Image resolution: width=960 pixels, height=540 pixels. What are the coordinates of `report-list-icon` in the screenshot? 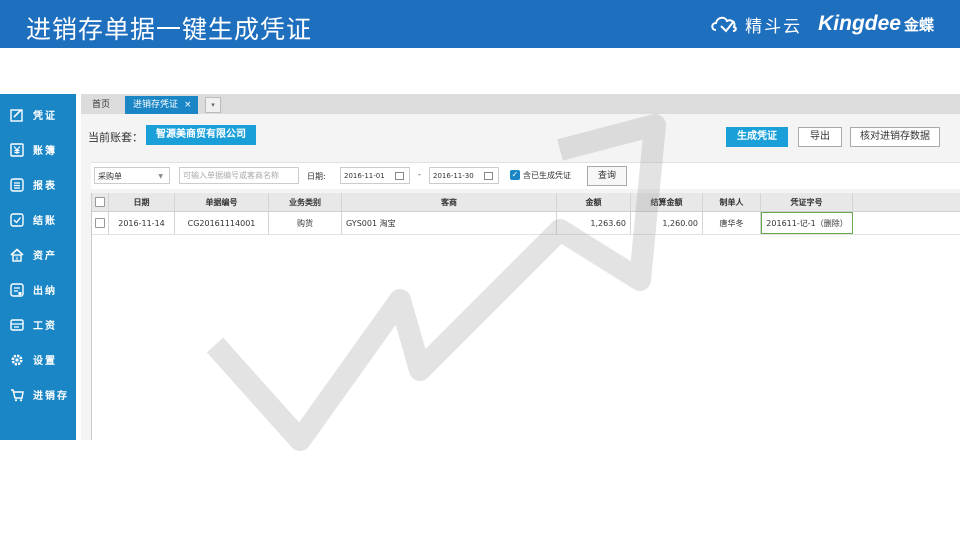 It's located at (17, 184).